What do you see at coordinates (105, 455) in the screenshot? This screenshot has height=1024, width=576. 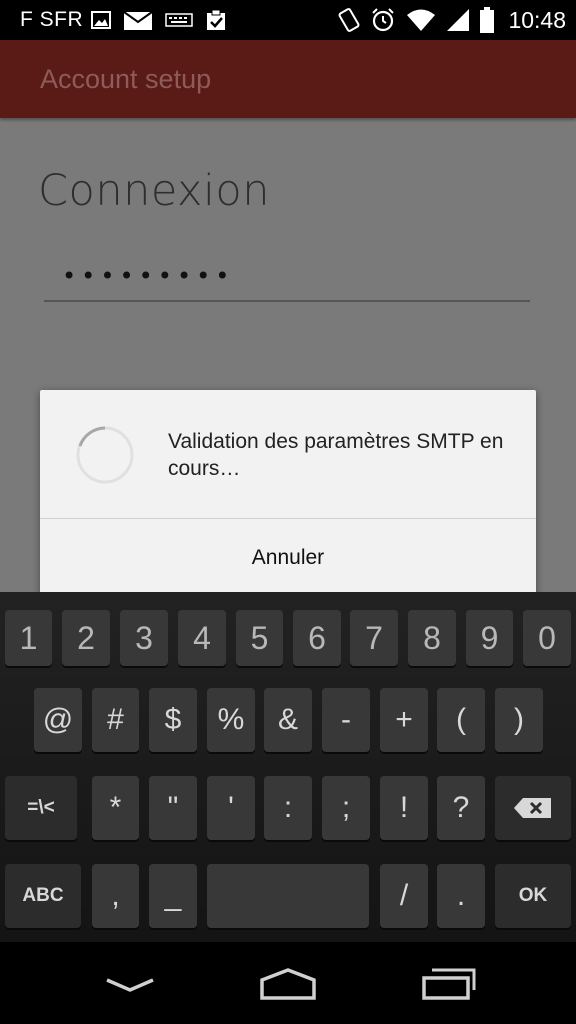 I see `spinner-icon` at bounding box center [105, 455].